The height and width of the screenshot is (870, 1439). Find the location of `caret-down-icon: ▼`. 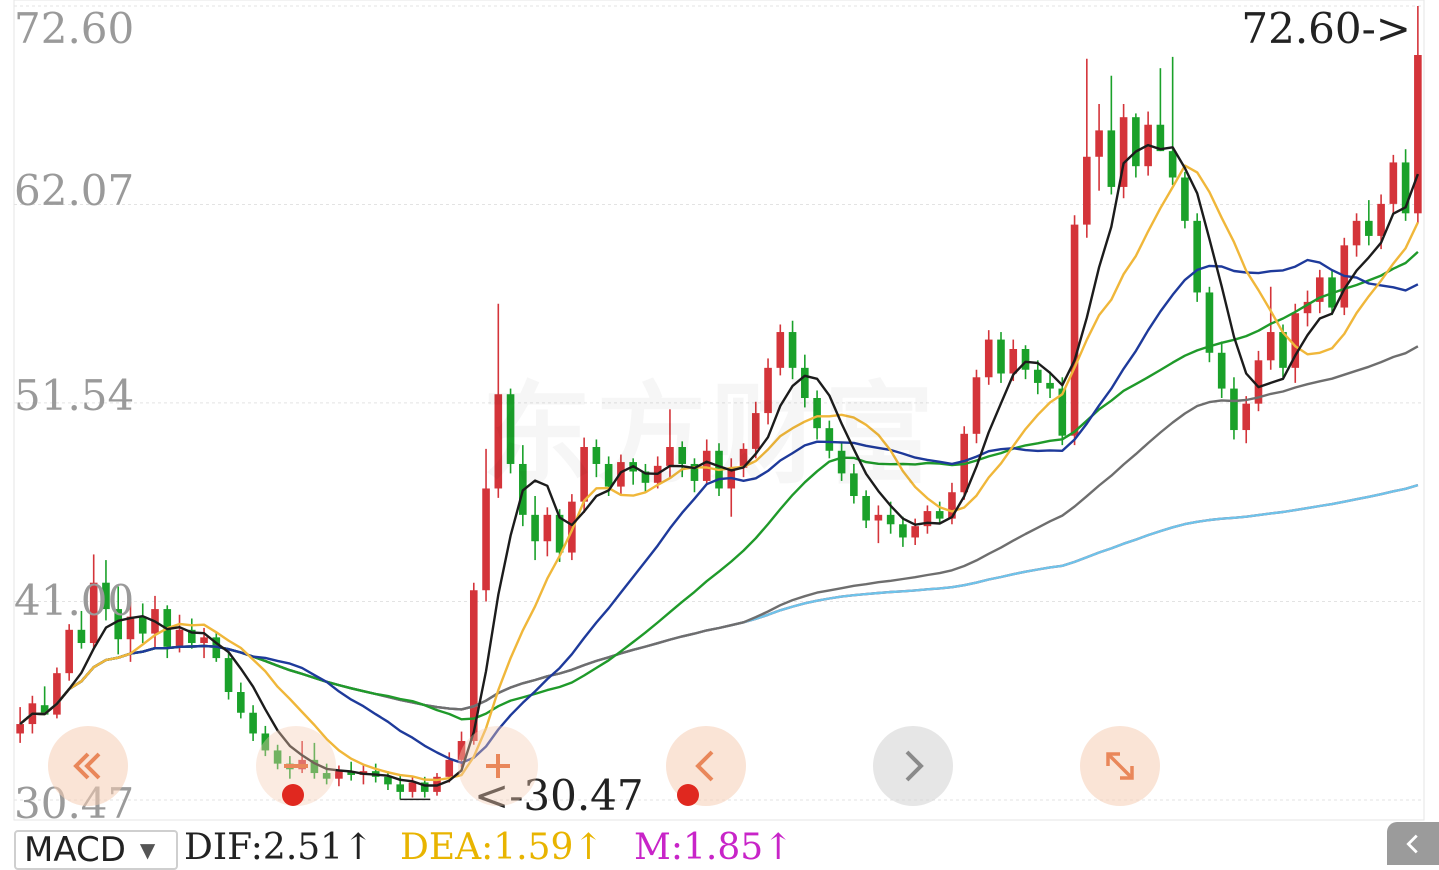

caret-down-icon: ▼ is located at coordinates (147, 850).